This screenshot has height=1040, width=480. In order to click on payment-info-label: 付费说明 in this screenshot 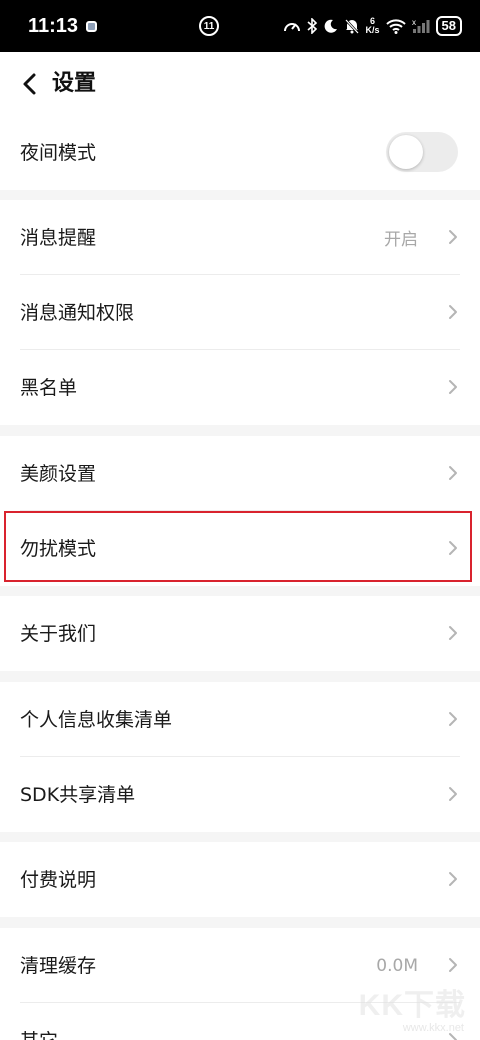, I will do `click(58, 879)`.